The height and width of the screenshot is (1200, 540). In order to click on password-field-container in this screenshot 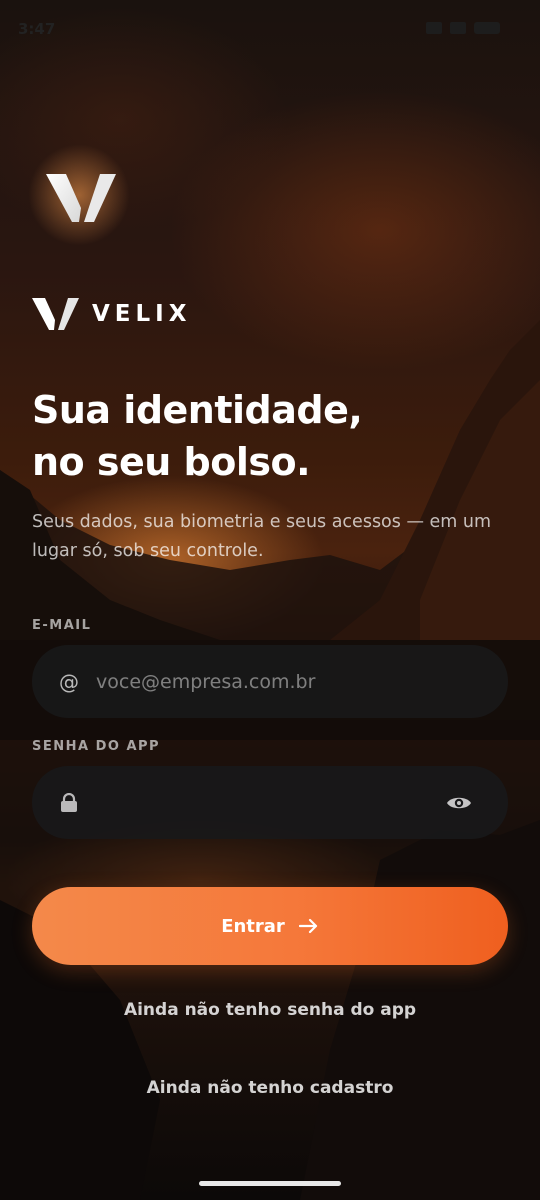, I will do `click(270, 802)`.